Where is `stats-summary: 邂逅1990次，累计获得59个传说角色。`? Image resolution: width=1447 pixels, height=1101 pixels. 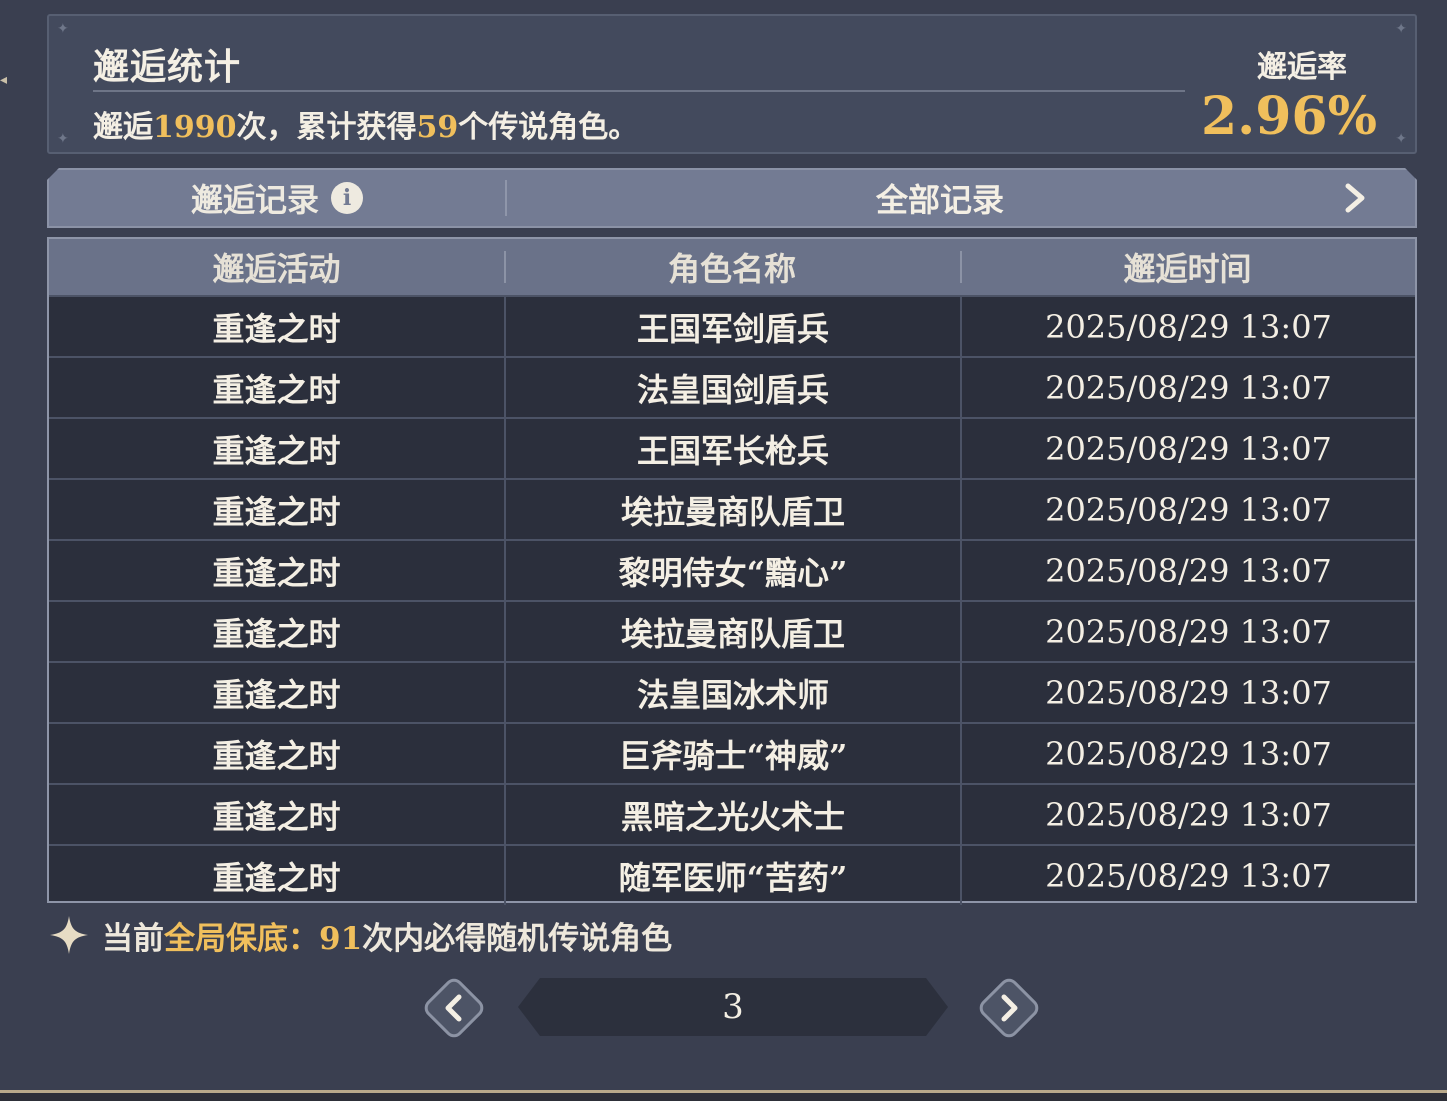 stats-summary: 邂逅1990次，累计获得59个传说角色。 is located at coordinates (365, 124).